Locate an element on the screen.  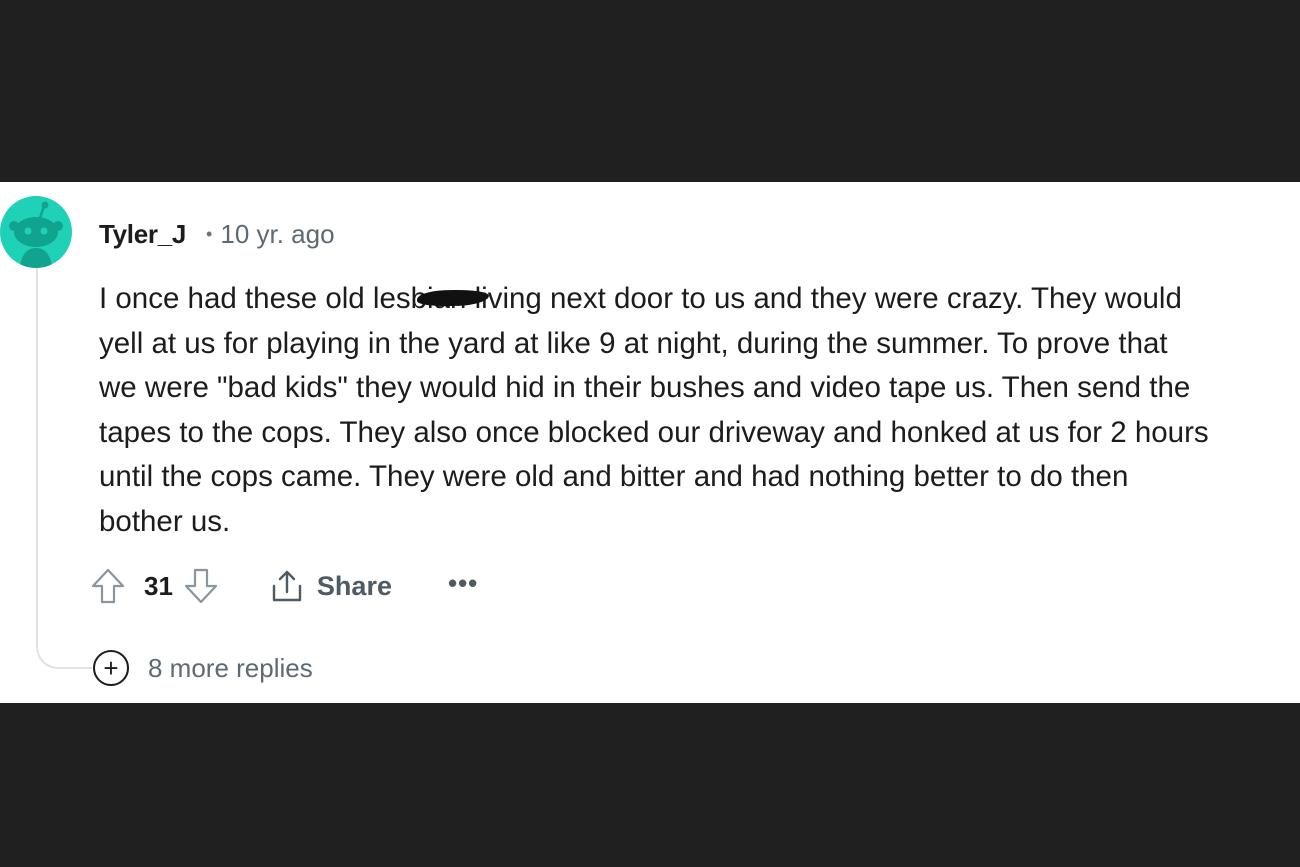
upvote-button is located at coordinates (108, 586).